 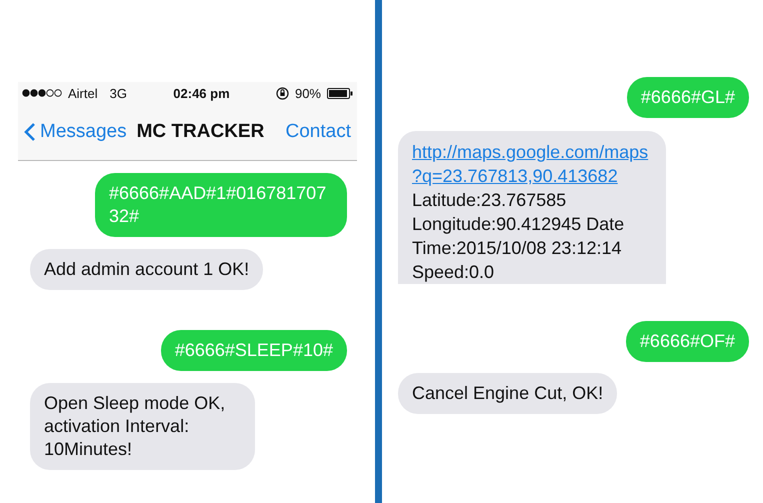 What do you see at coordinates (532, 164) in the screenshot?
I see `map-link: http://maps.google.com/maps?q=23.767813,90.413682` at bounding box center [532, 164].